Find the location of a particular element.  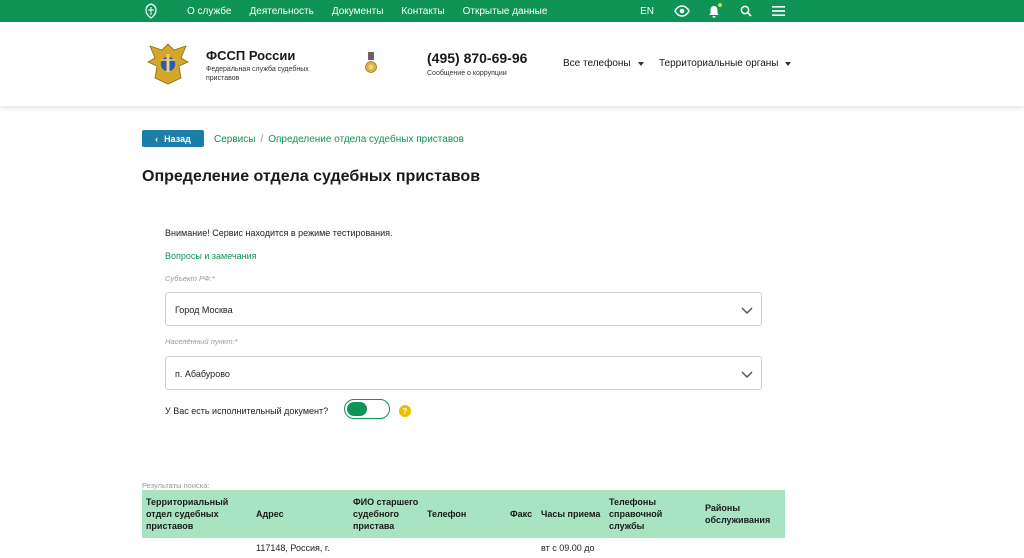

all-phones-menu: Все телефоны is located at coordinates (603, 63).